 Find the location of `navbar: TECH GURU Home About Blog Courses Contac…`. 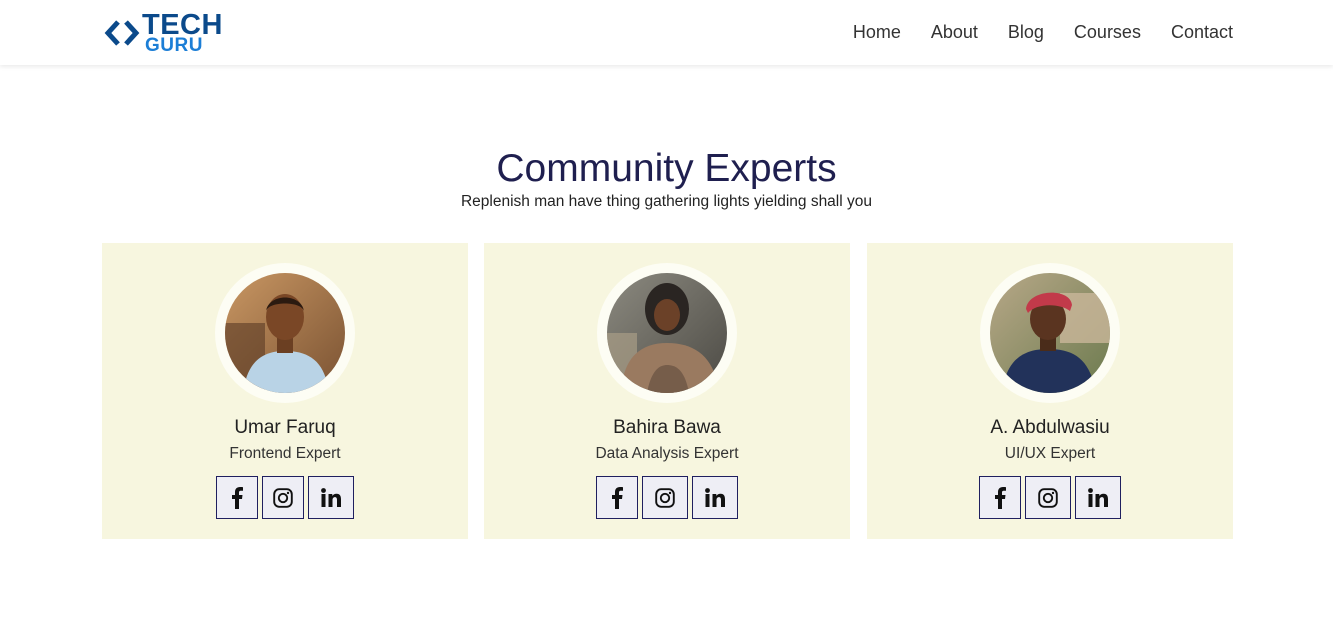

navbar: TECH GURU Home About Blog Courses Contac… is located at coordinates (666, 32).